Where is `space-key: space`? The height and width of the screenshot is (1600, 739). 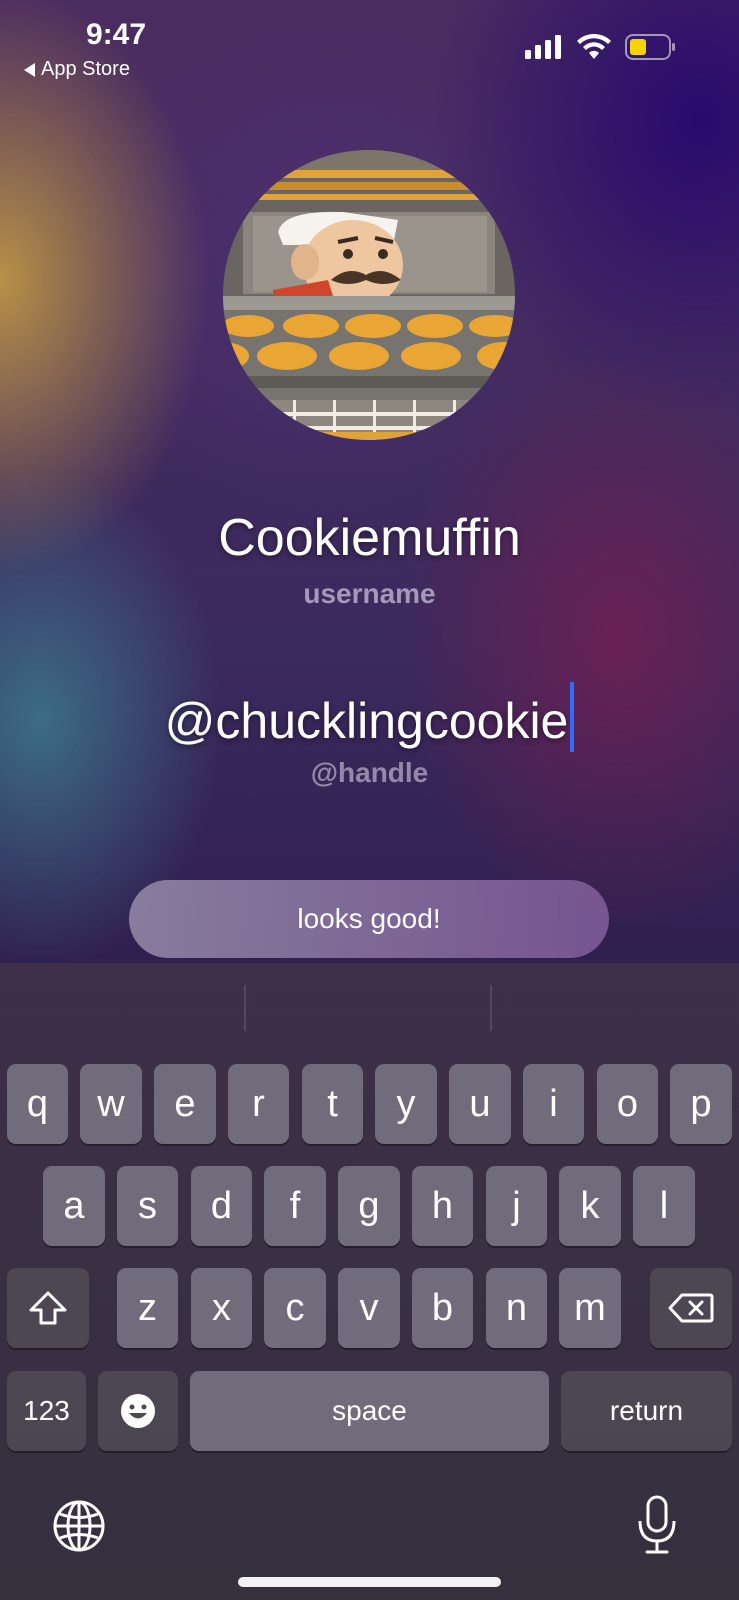 space-key: space is located at coordinates (369, 1411).